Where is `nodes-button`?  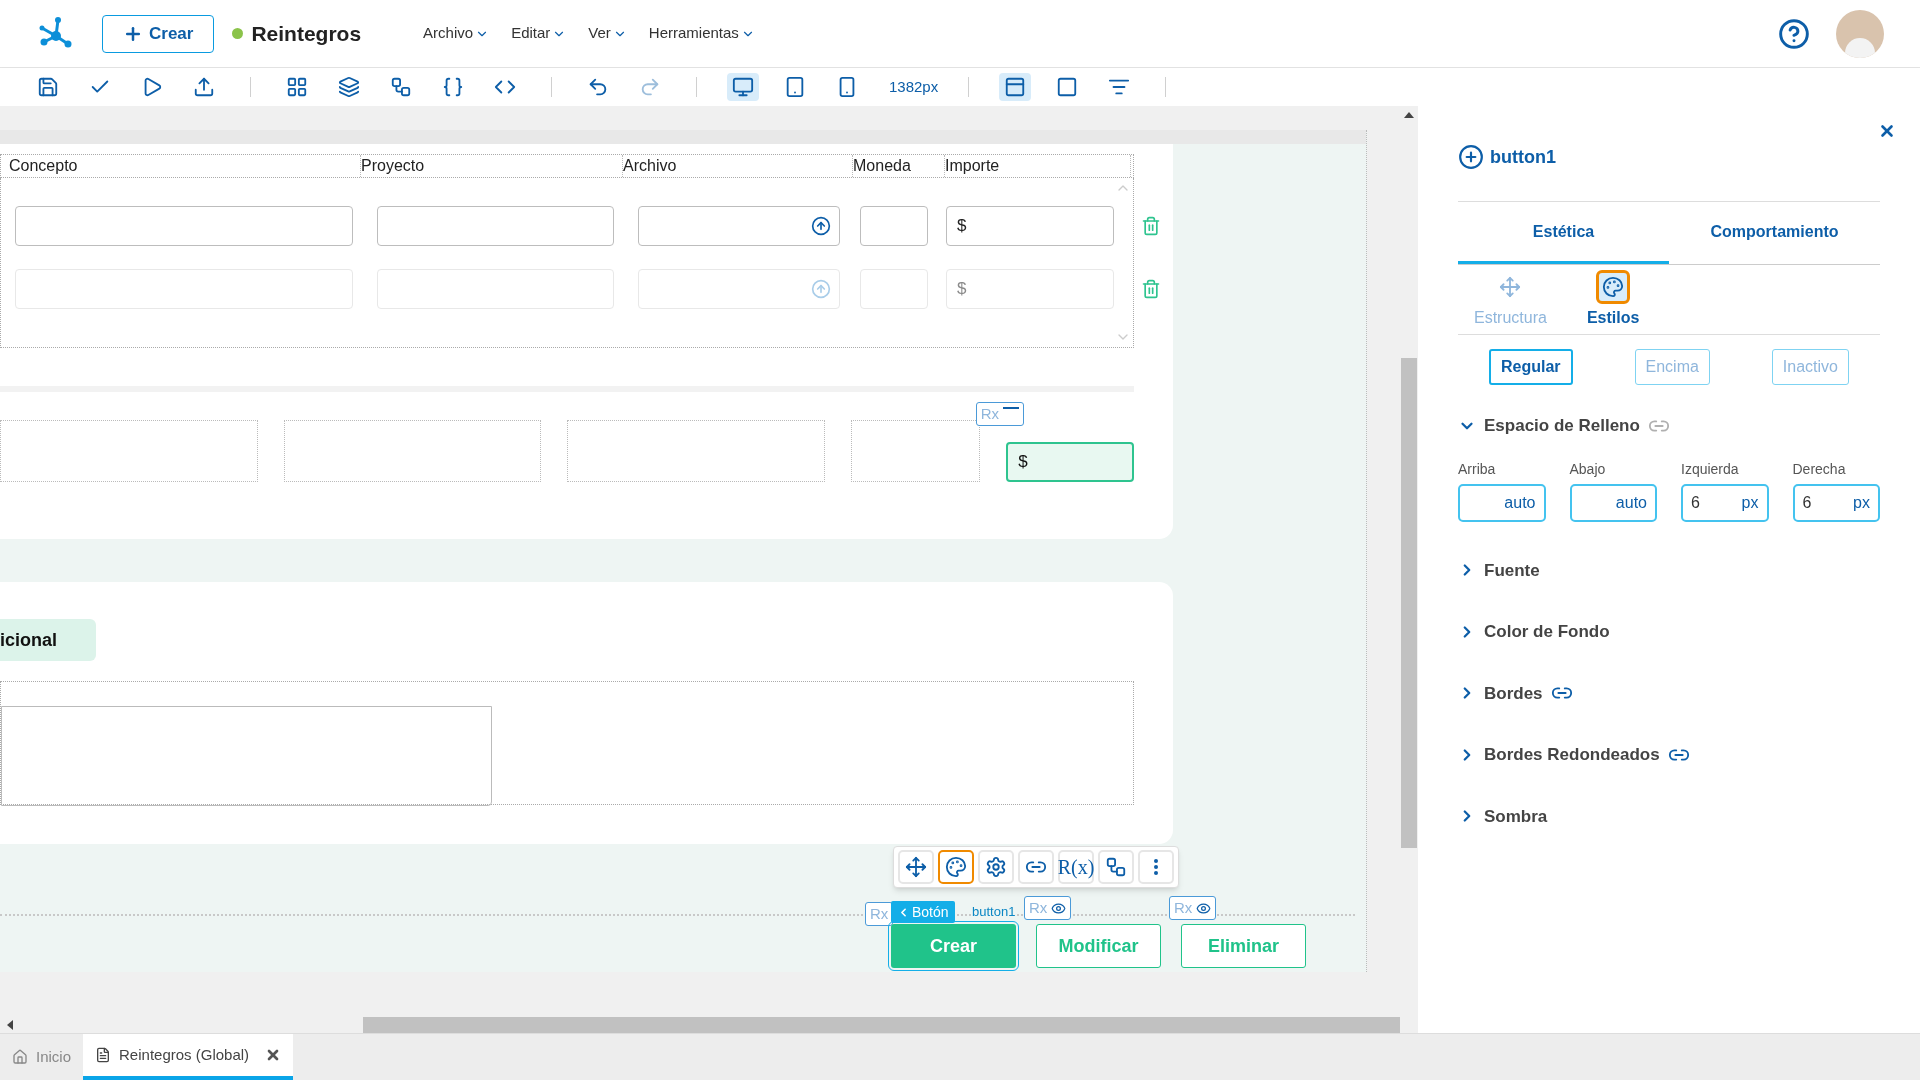
nodes-button is located at coordinates (1116, 867).